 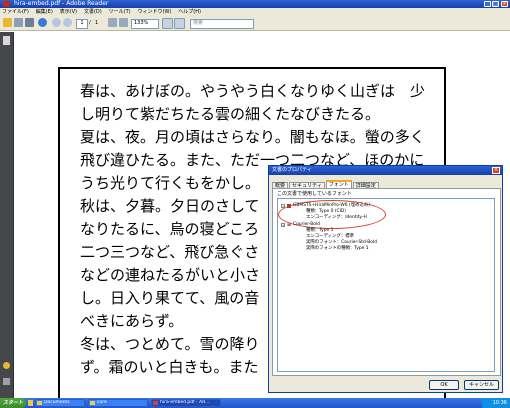 What do you see at coordinates (337, 248) in the screenshot?
I see `font-detail: 実際のフォントの種類：Type 1` at bounding box center [337, 248].